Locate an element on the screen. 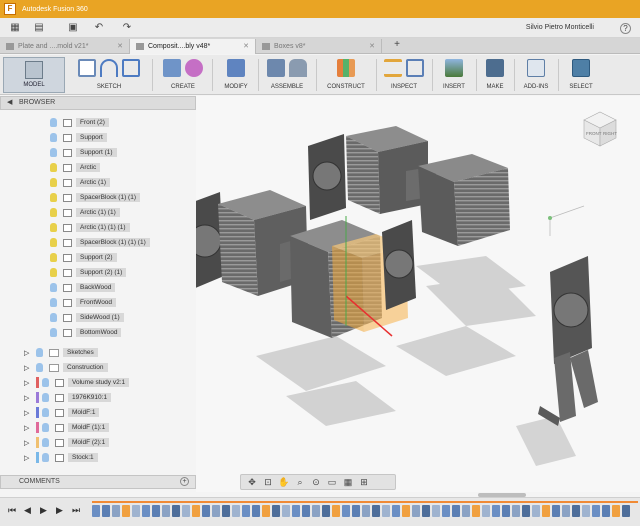  undo-icon: ↶ is located at coordinates (99, 28).